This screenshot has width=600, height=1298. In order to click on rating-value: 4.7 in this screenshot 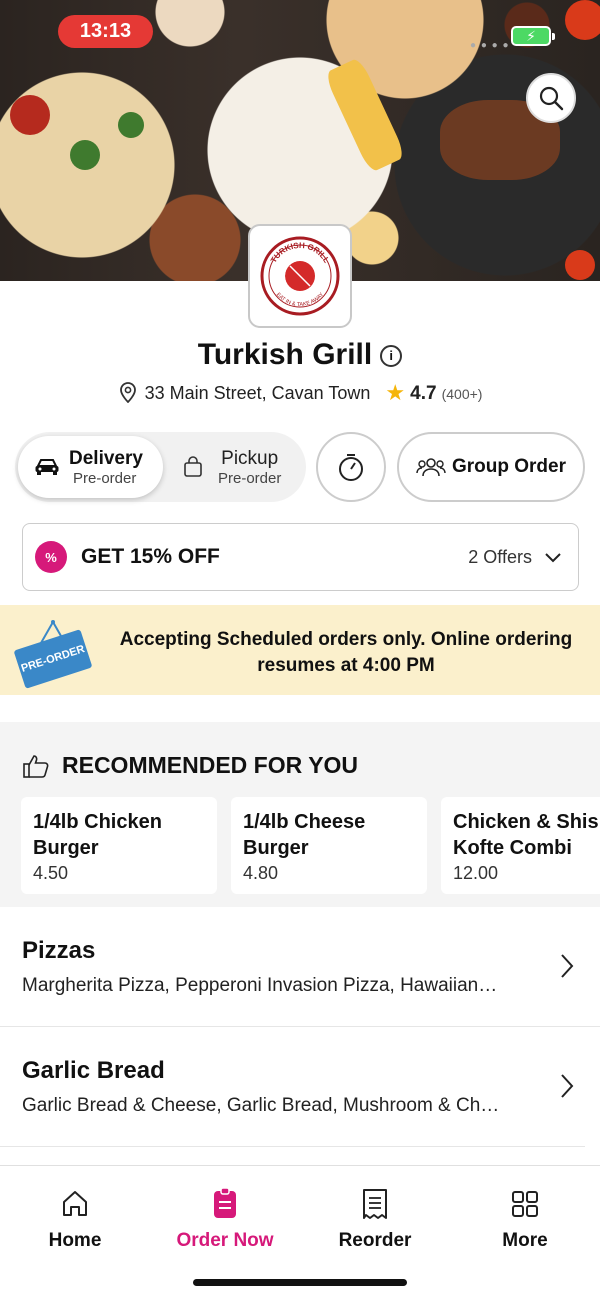, I will do `click(423, 393)`.